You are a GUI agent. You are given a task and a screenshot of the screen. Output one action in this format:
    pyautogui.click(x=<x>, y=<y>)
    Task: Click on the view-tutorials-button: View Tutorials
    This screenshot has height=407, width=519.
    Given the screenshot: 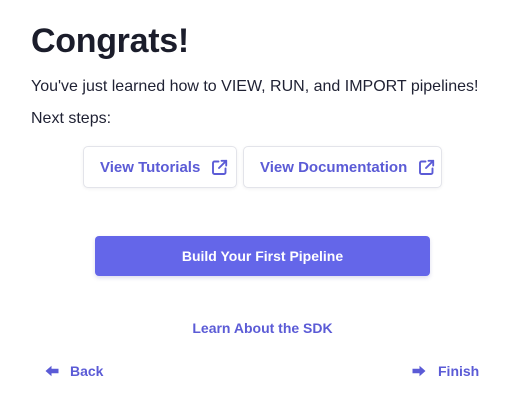 What is the action you would take?
    pyautogui.click(x=160, y=167)
    